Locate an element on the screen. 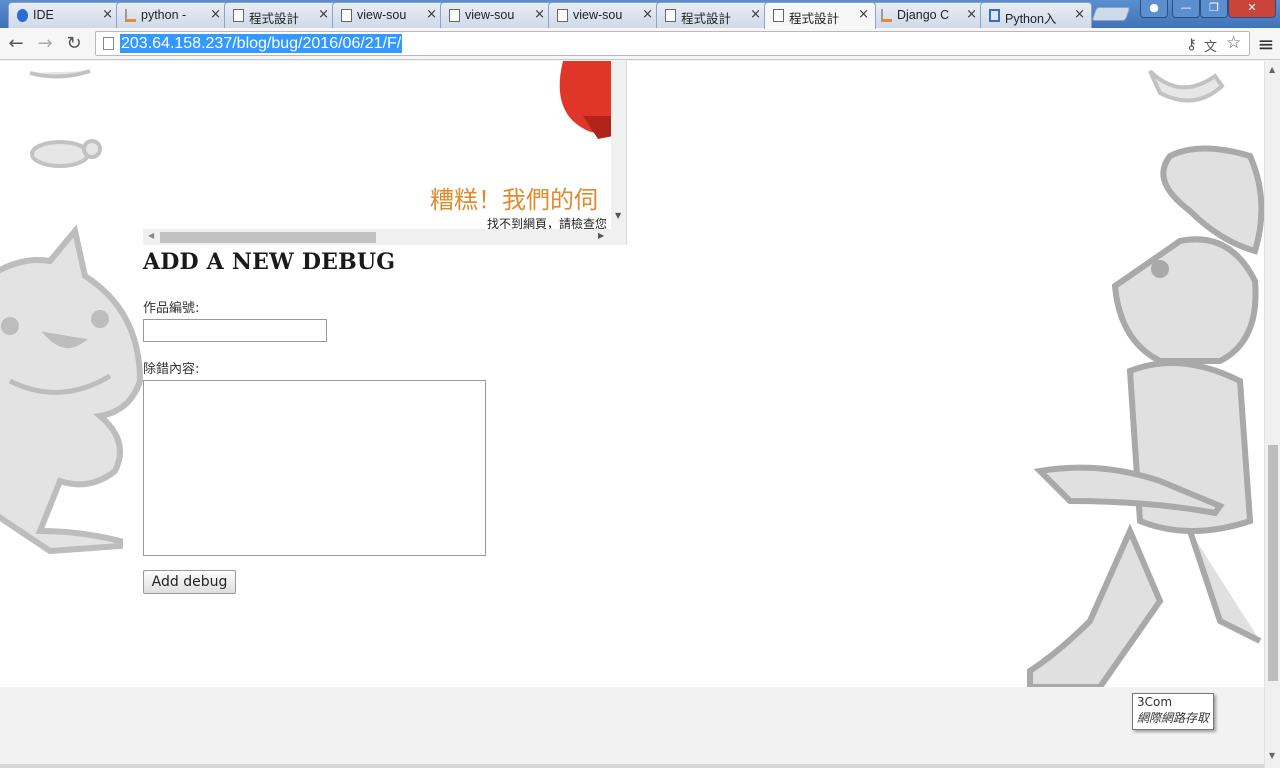 This screenshot has width=1280, height=768. knight-sprite-icon is located at coordinates (1145, 416).